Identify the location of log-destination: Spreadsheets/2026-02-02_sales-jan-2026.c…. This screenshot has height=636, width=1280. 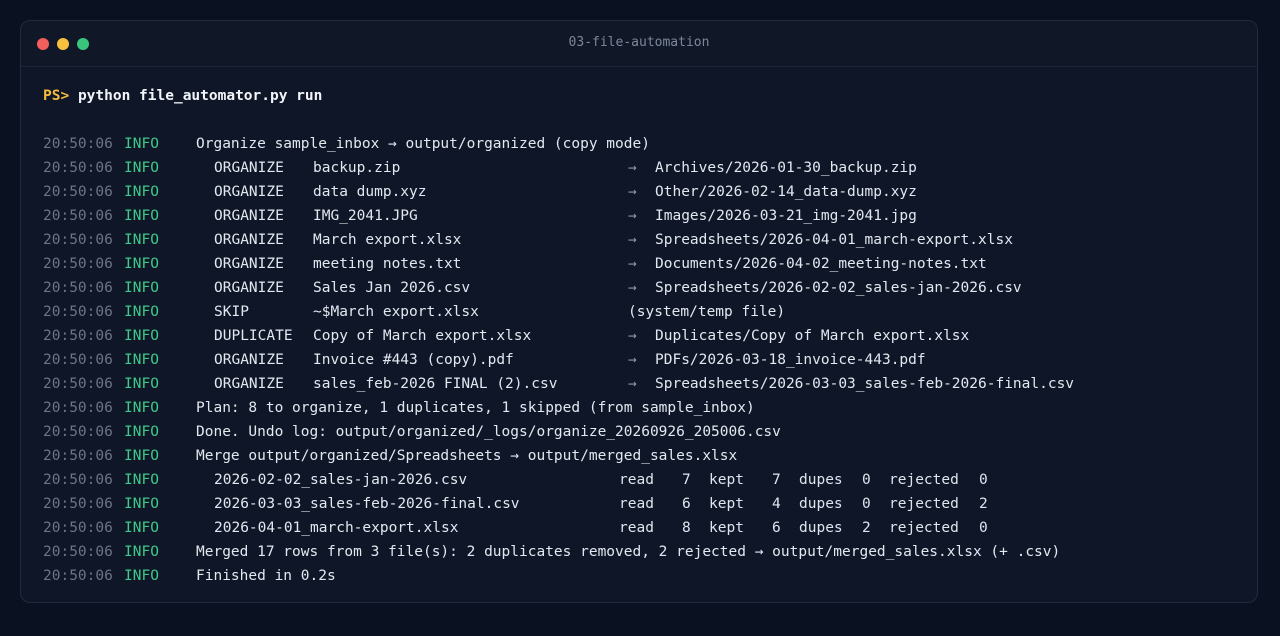
(838, 288).